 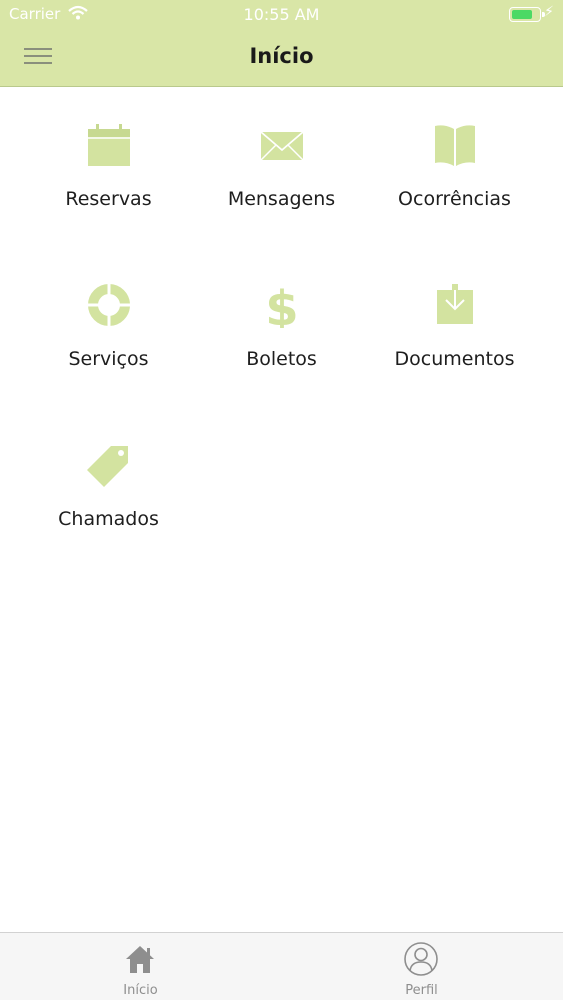 I want to click on grid-item-reservas: Reservas, so click(x=108, y=183).